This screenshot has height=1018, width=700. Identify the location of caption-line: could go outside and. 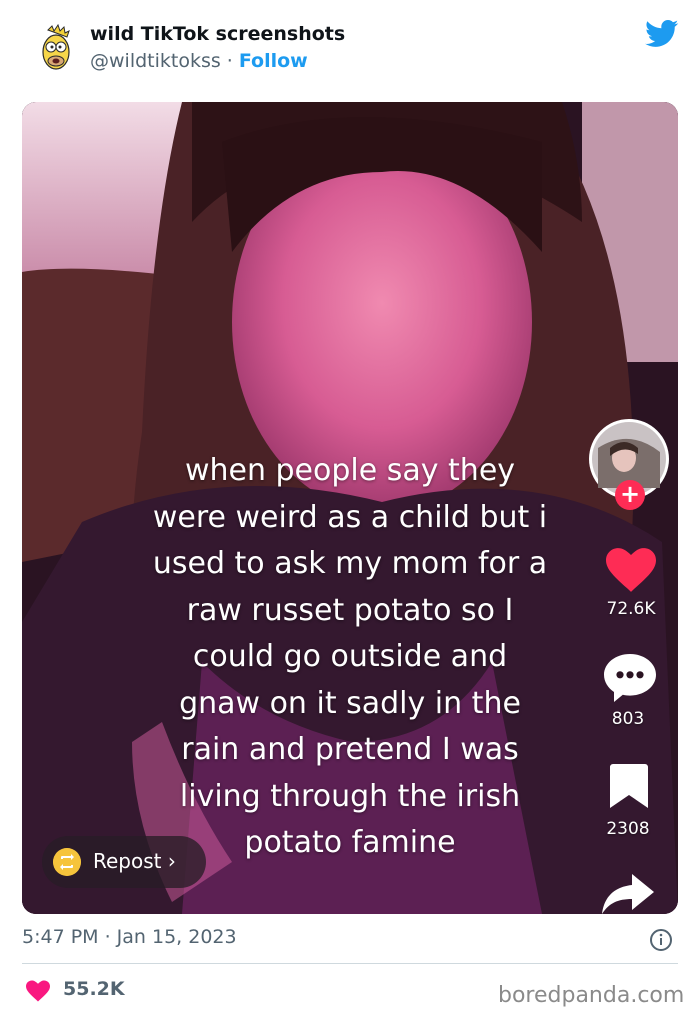
(350, 656).